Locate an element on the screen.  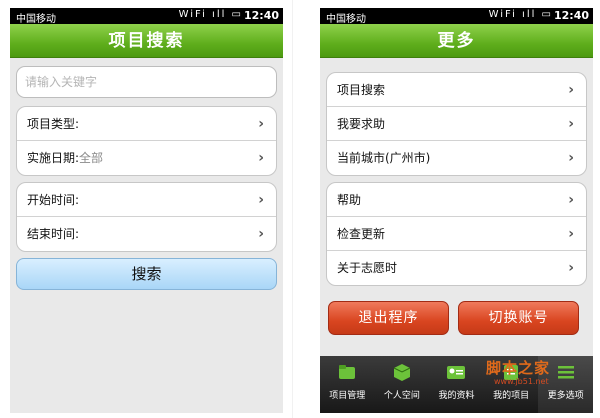
tab-project-manage: 项目管理 is located at coordinates (347, 384).